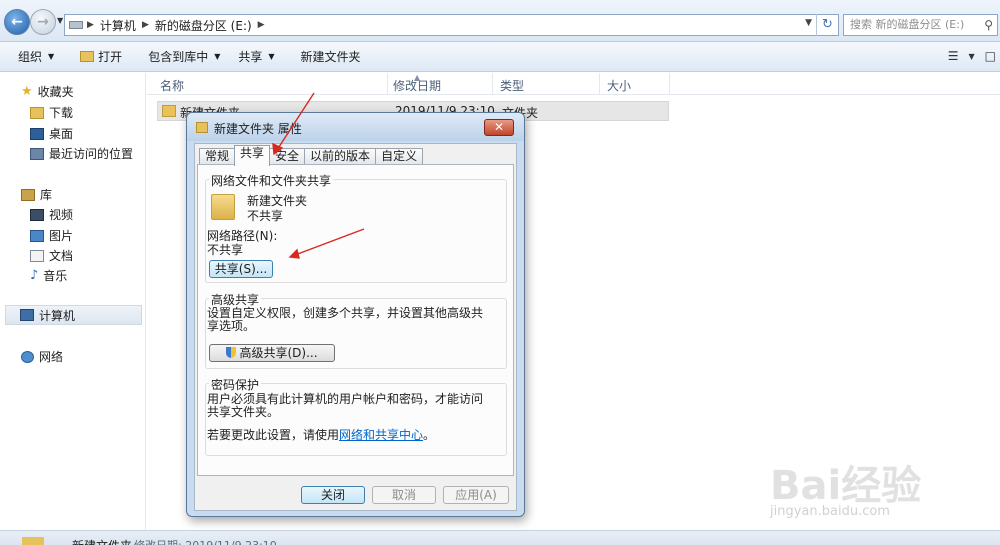 Image resolution: width=1000 pixels, height=545 pixels. I want to click on close-icon: ✕, so click(499, 127).